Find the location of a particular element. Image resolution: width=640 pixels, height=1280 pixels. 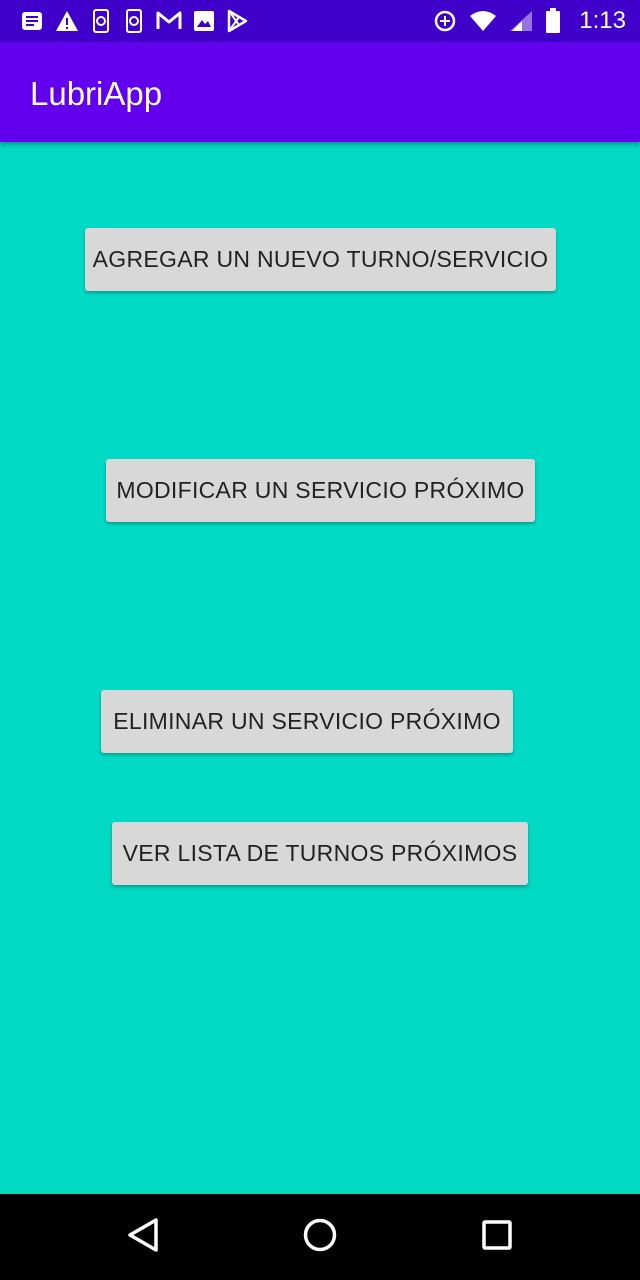

gmail-icon is located at coordinates (169, 21).